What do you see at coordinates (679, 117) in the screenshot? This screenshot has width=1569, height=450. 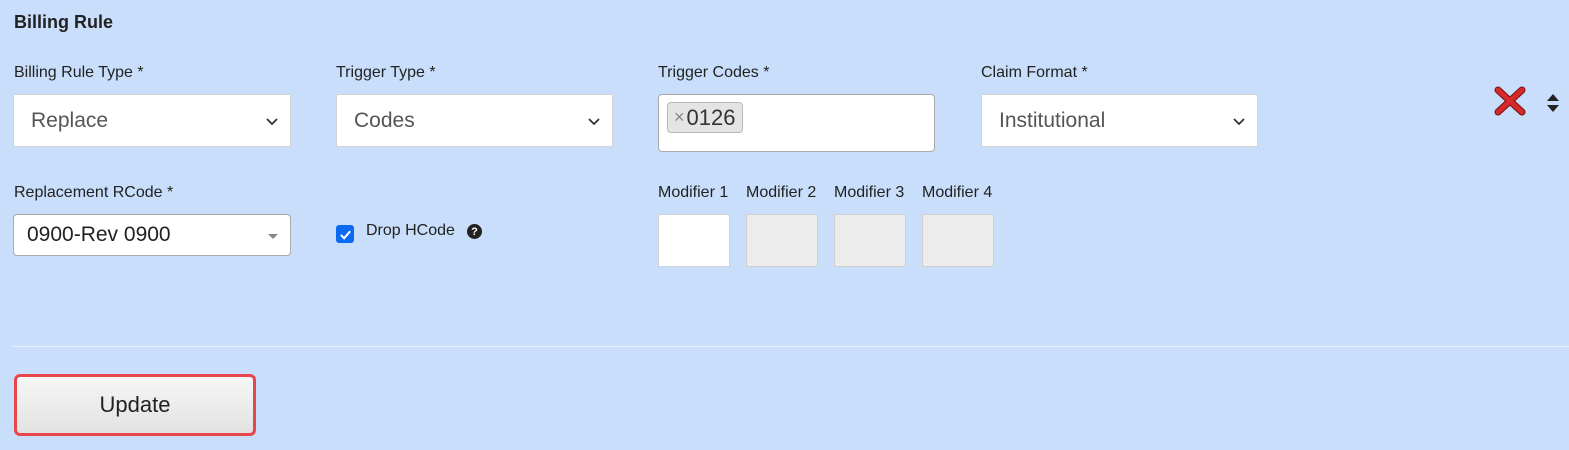 I see `tag-remove-icon: ×` at bounding box center [679, 117].